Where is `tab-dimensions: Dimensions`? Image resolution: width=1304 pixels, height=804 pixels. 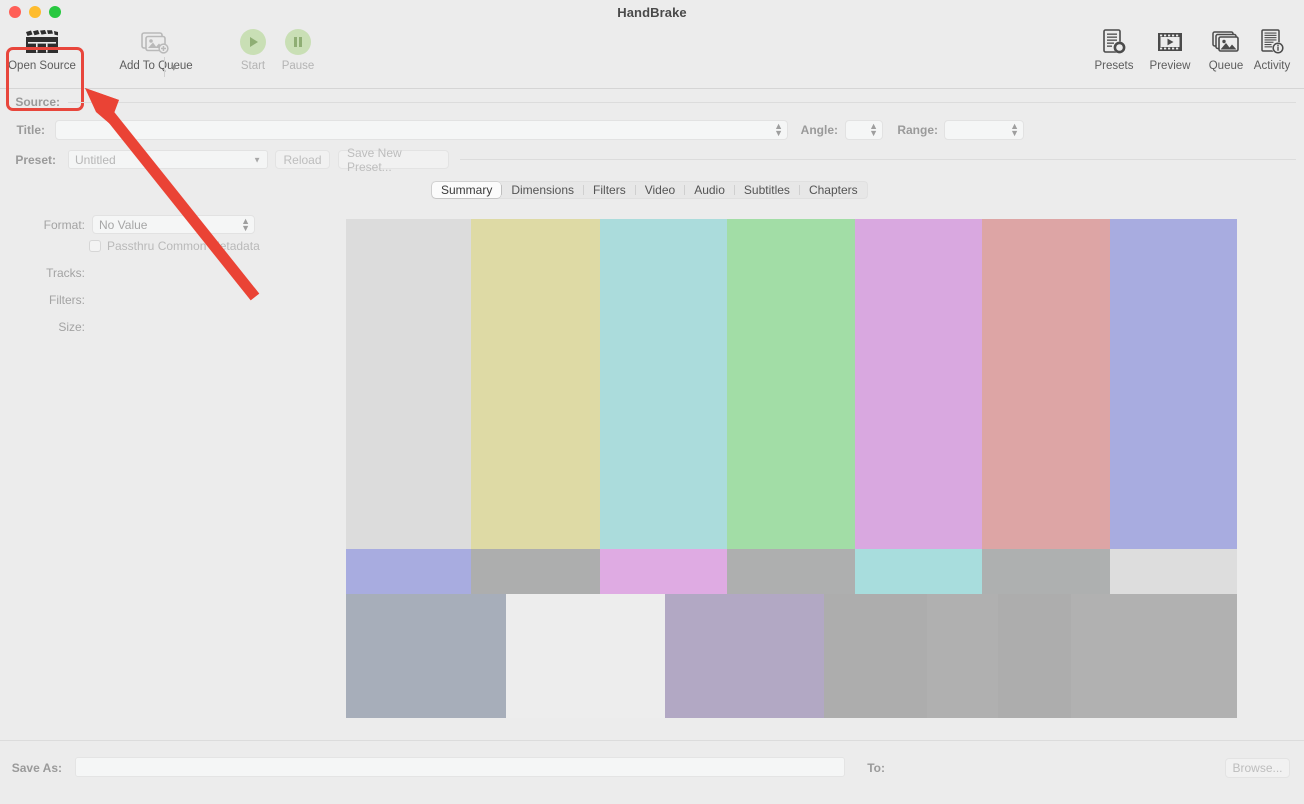 tab-dimensions: Dimensions is located at coordinates (542, 190).